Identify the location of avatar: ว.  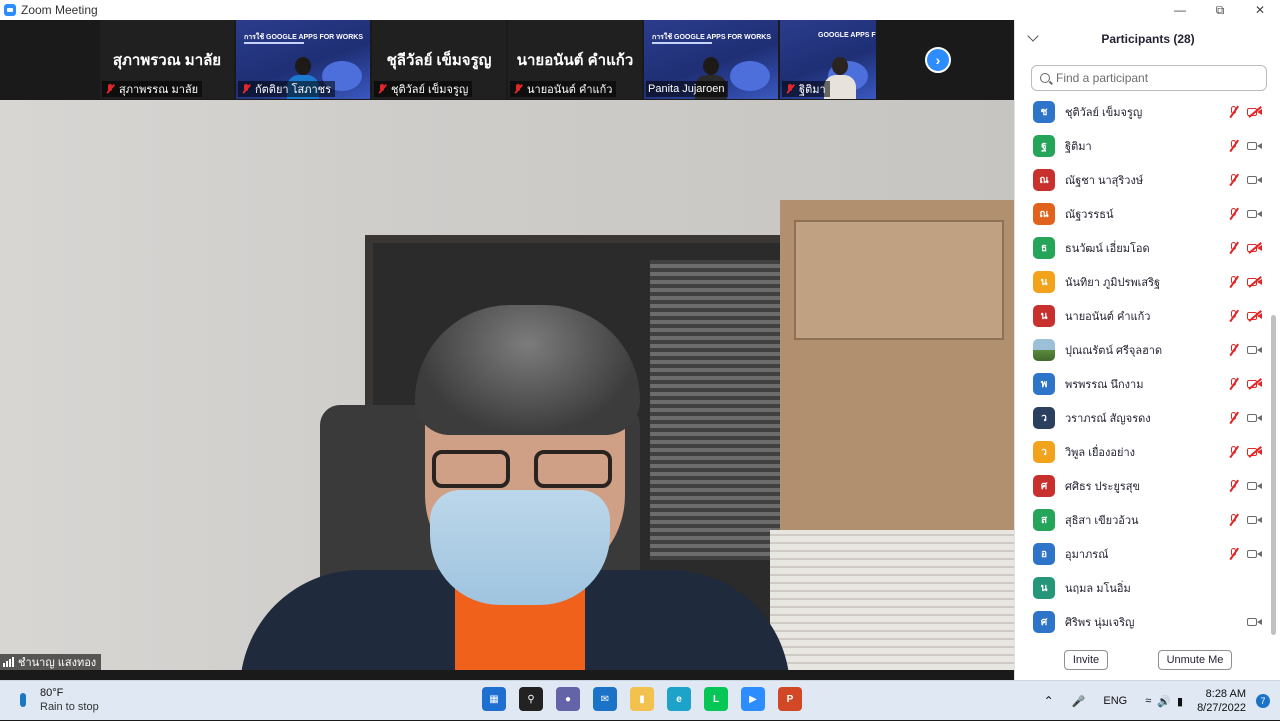
(1044, 452).